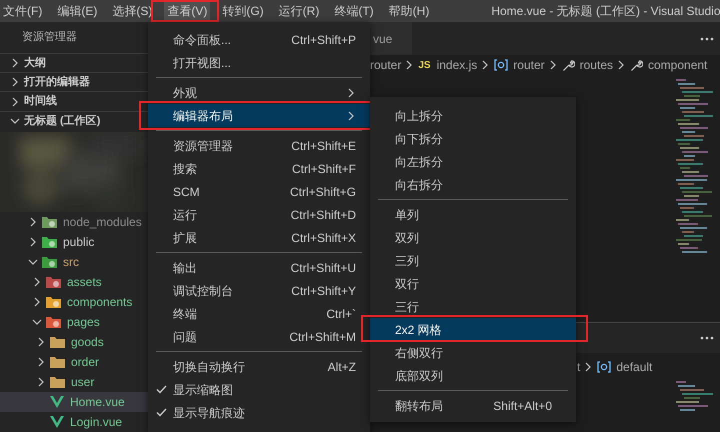 The height and width of the screenshot is (432, 720). Describe the element at coordinates (457, 65) in the screenshot. I see `breadcrumb-item: index.js` at that location.